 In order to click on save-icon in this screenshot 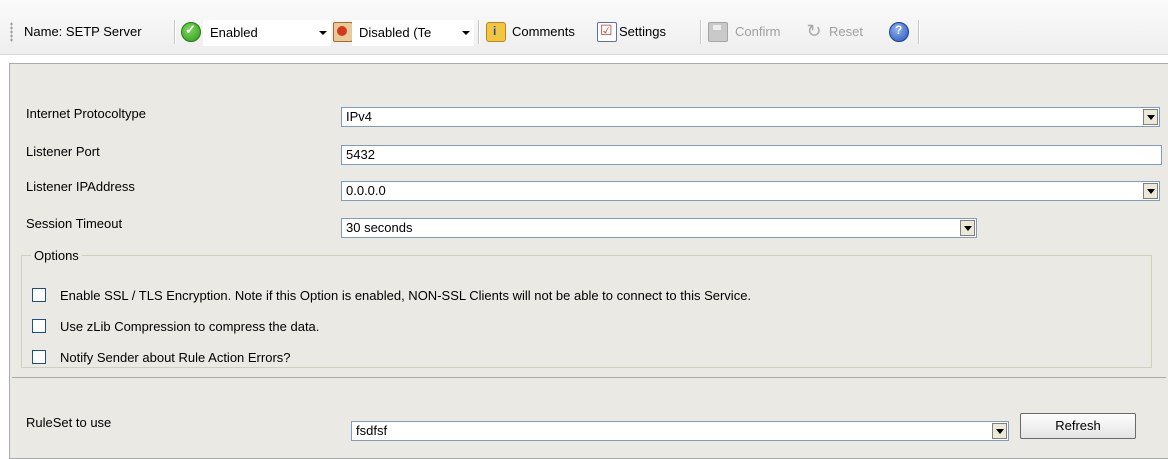, I will do `click(718, 32)`.